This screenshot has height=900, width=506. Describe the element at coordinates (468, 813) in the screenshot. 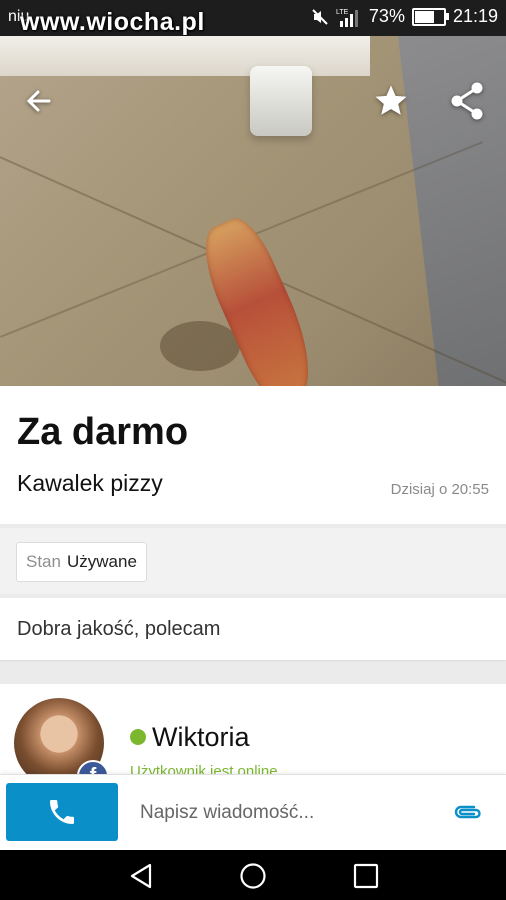

I see `paperclip-icon` at that location.